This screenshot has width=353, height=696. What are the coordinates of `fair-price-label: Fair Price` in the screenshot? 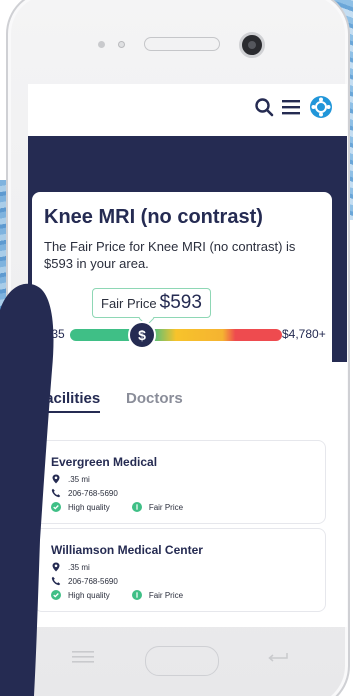 It's located at (129, 303).